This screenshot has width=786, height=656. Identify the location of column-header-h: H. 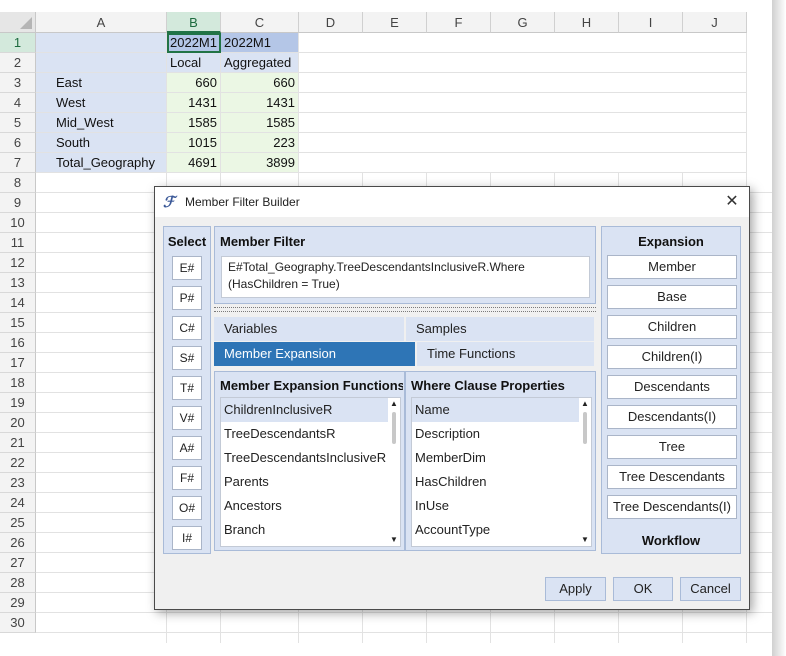
(587, 22).